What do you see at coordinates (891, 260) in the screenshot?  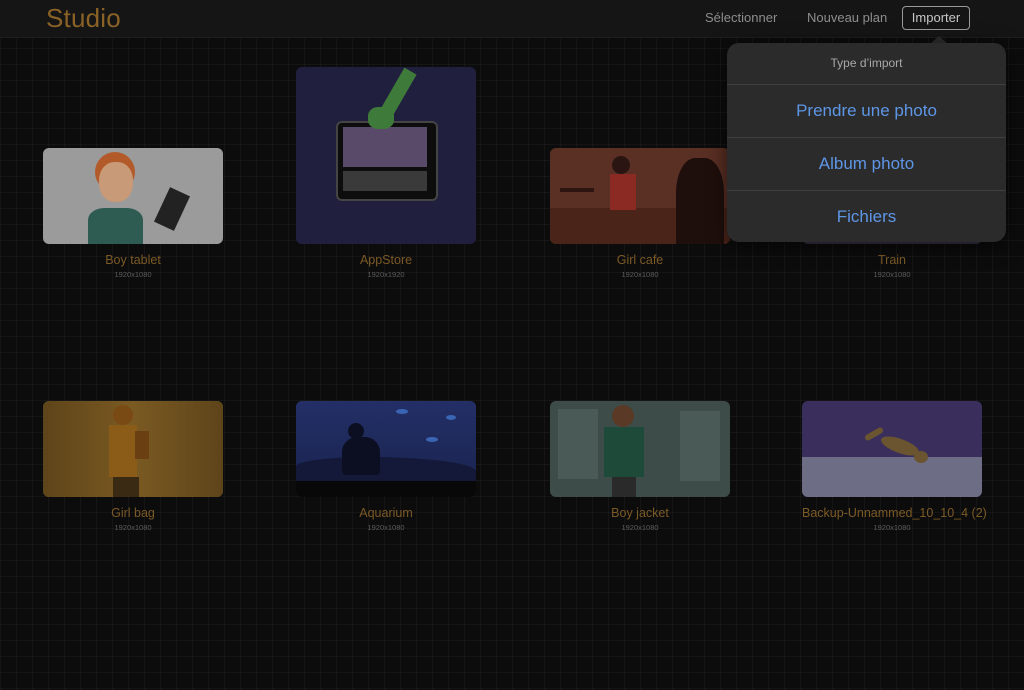 I see `project-name: Train` at bounding box center [891, 260].